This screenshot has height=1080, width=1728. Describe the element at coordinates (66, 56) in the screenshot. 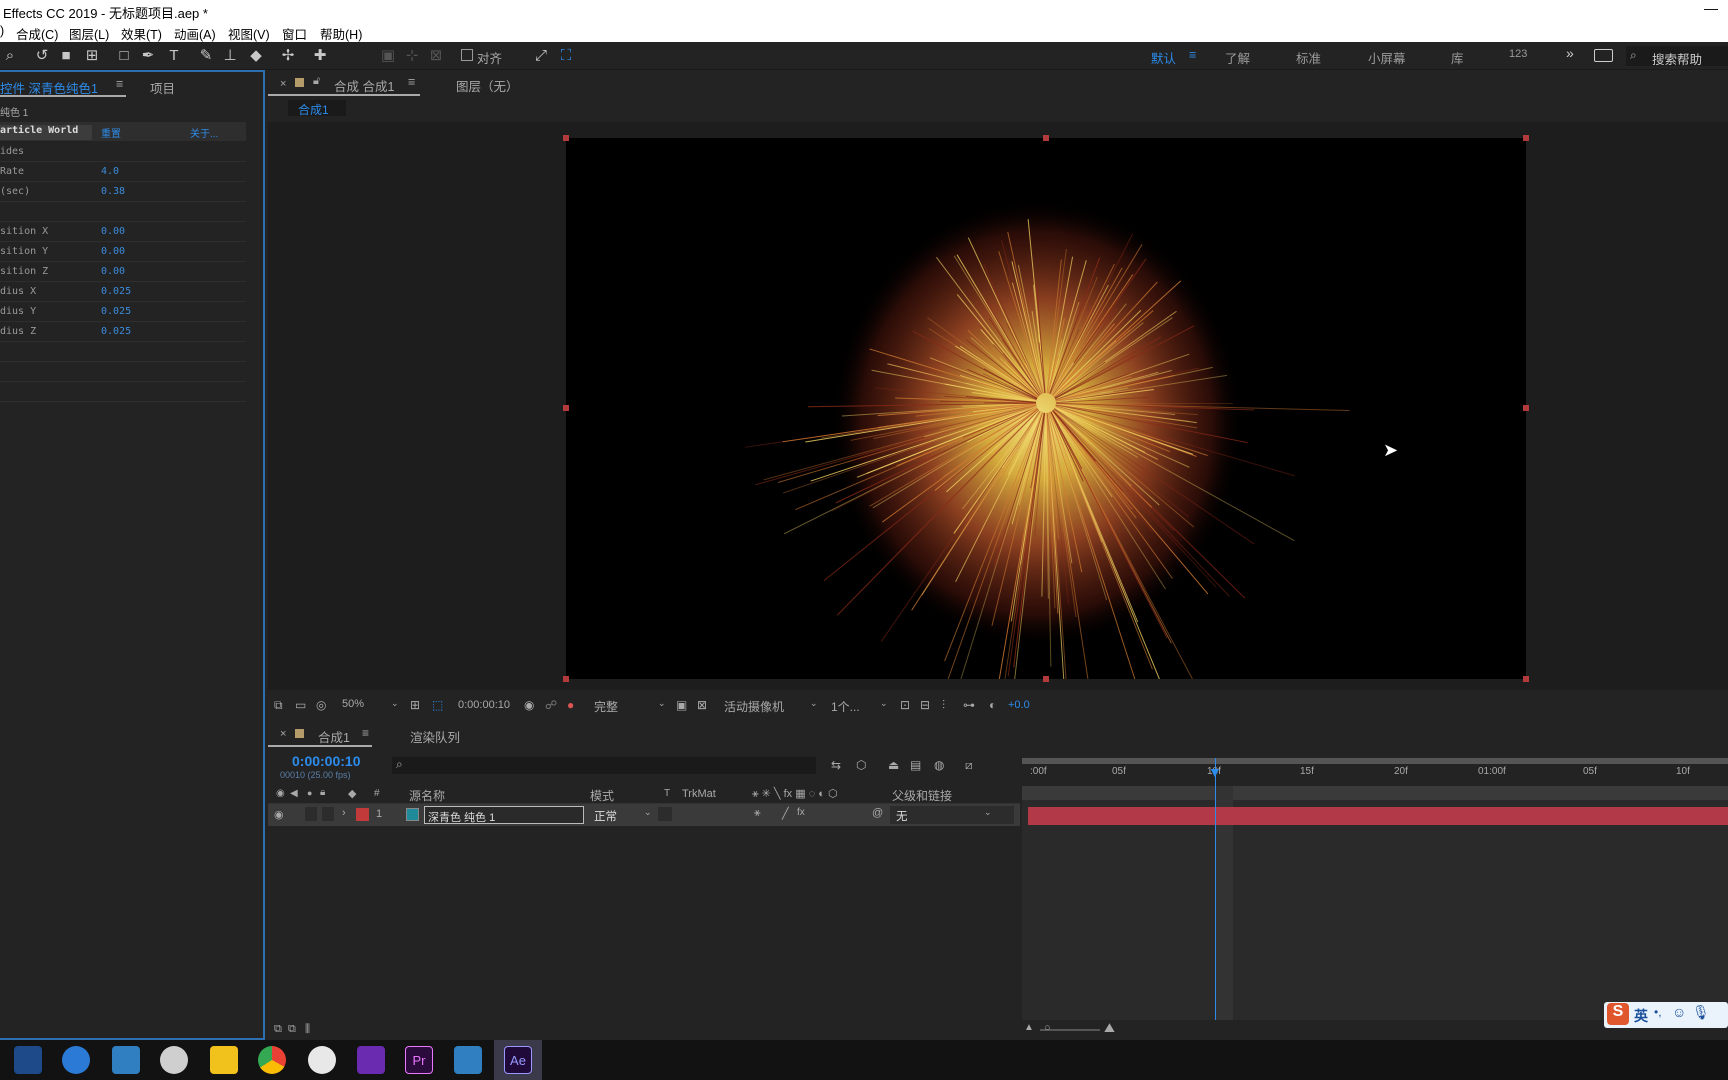

I see `camera-tool-icon: ■` at that location.